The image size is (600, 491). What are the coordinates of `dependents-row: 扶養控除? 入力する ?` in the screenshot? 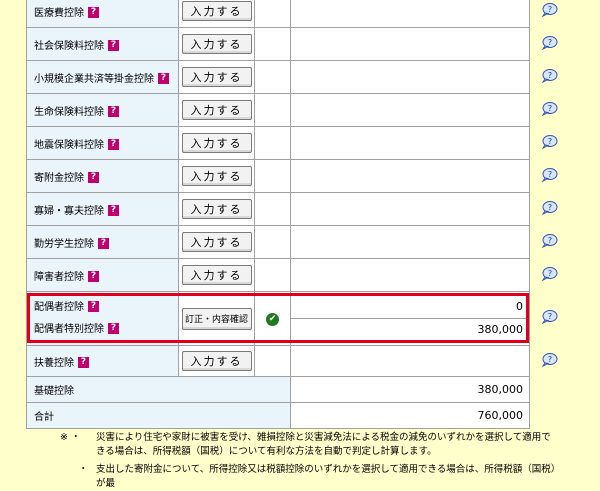 It's located at (297, 361).